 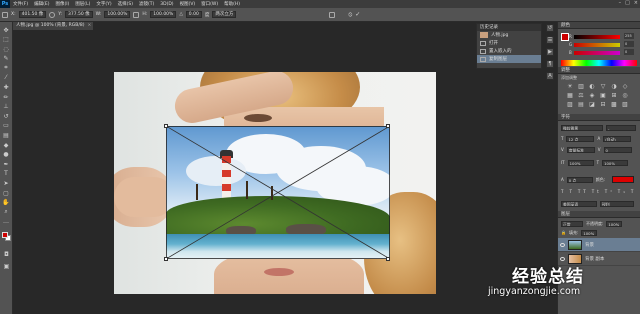 What do you see at coordinates (583, 191) in the screenshot?
I see `all-caps-icon: TT` at bounding box center [583, 191].